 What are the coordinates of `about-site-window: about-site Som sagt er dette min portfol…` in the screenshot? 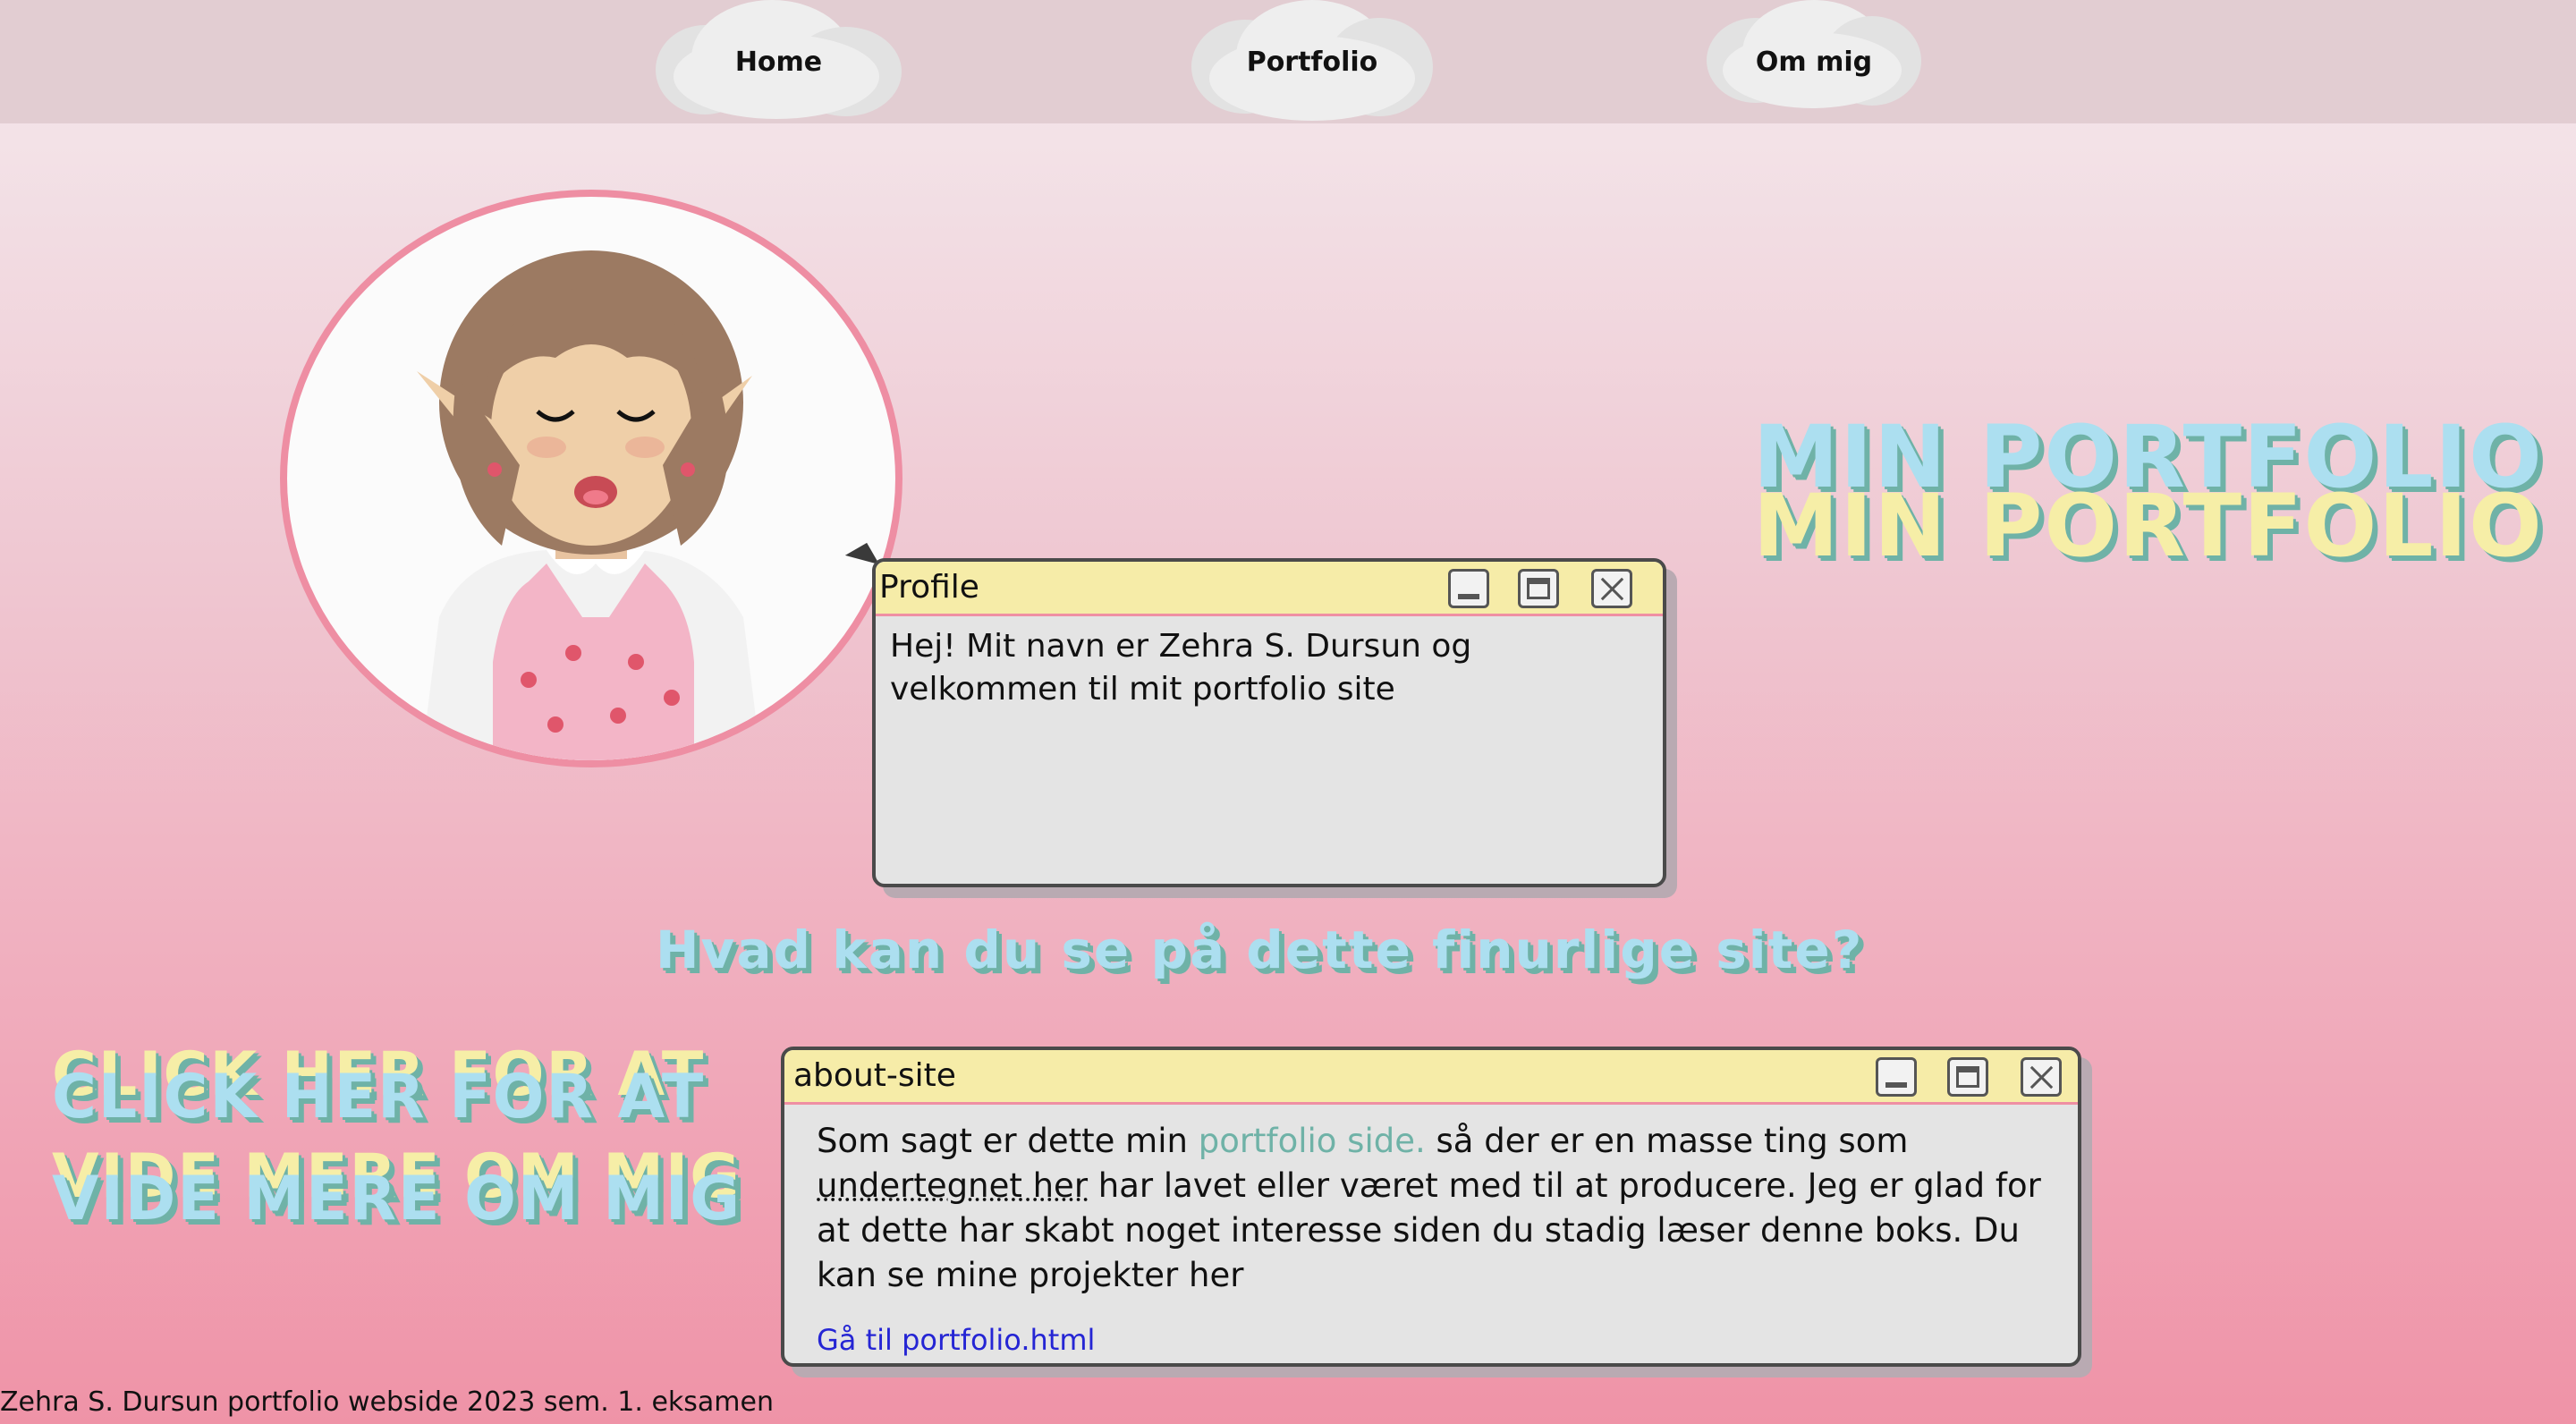 It's located at (1431, 1207).